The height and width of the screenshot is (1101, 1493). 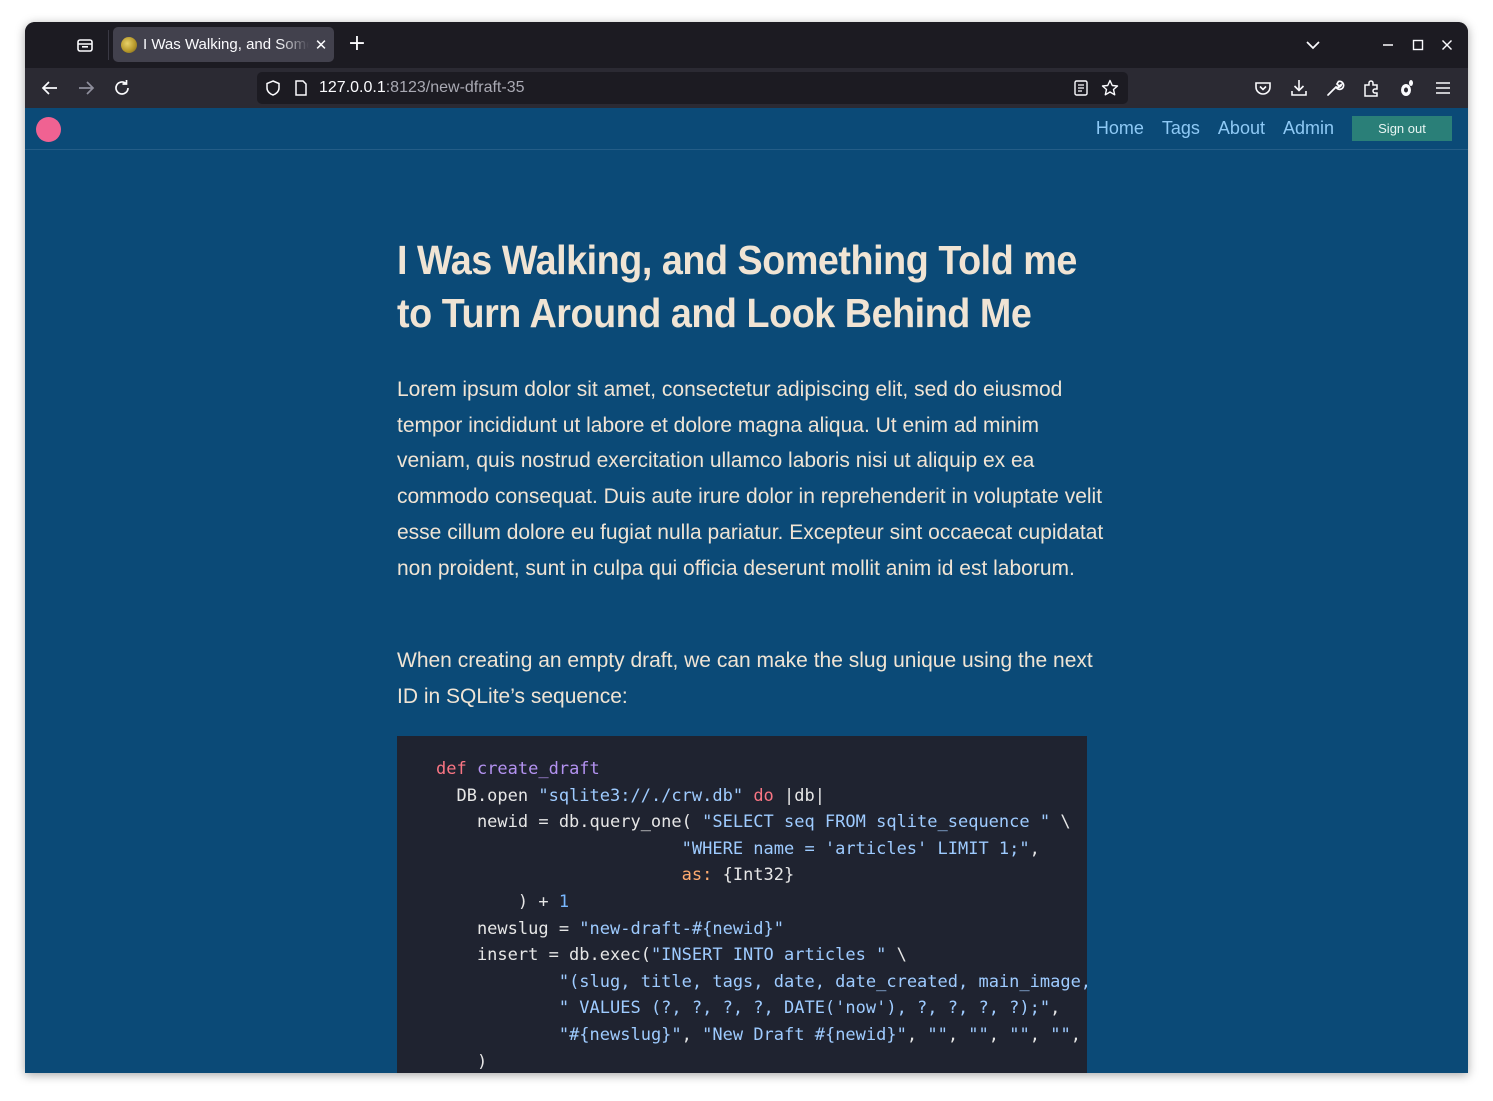 What do you see at coordinates (697, 875) in the screenshot?
I see `code-token: as:` at bounding box center [697, 875].